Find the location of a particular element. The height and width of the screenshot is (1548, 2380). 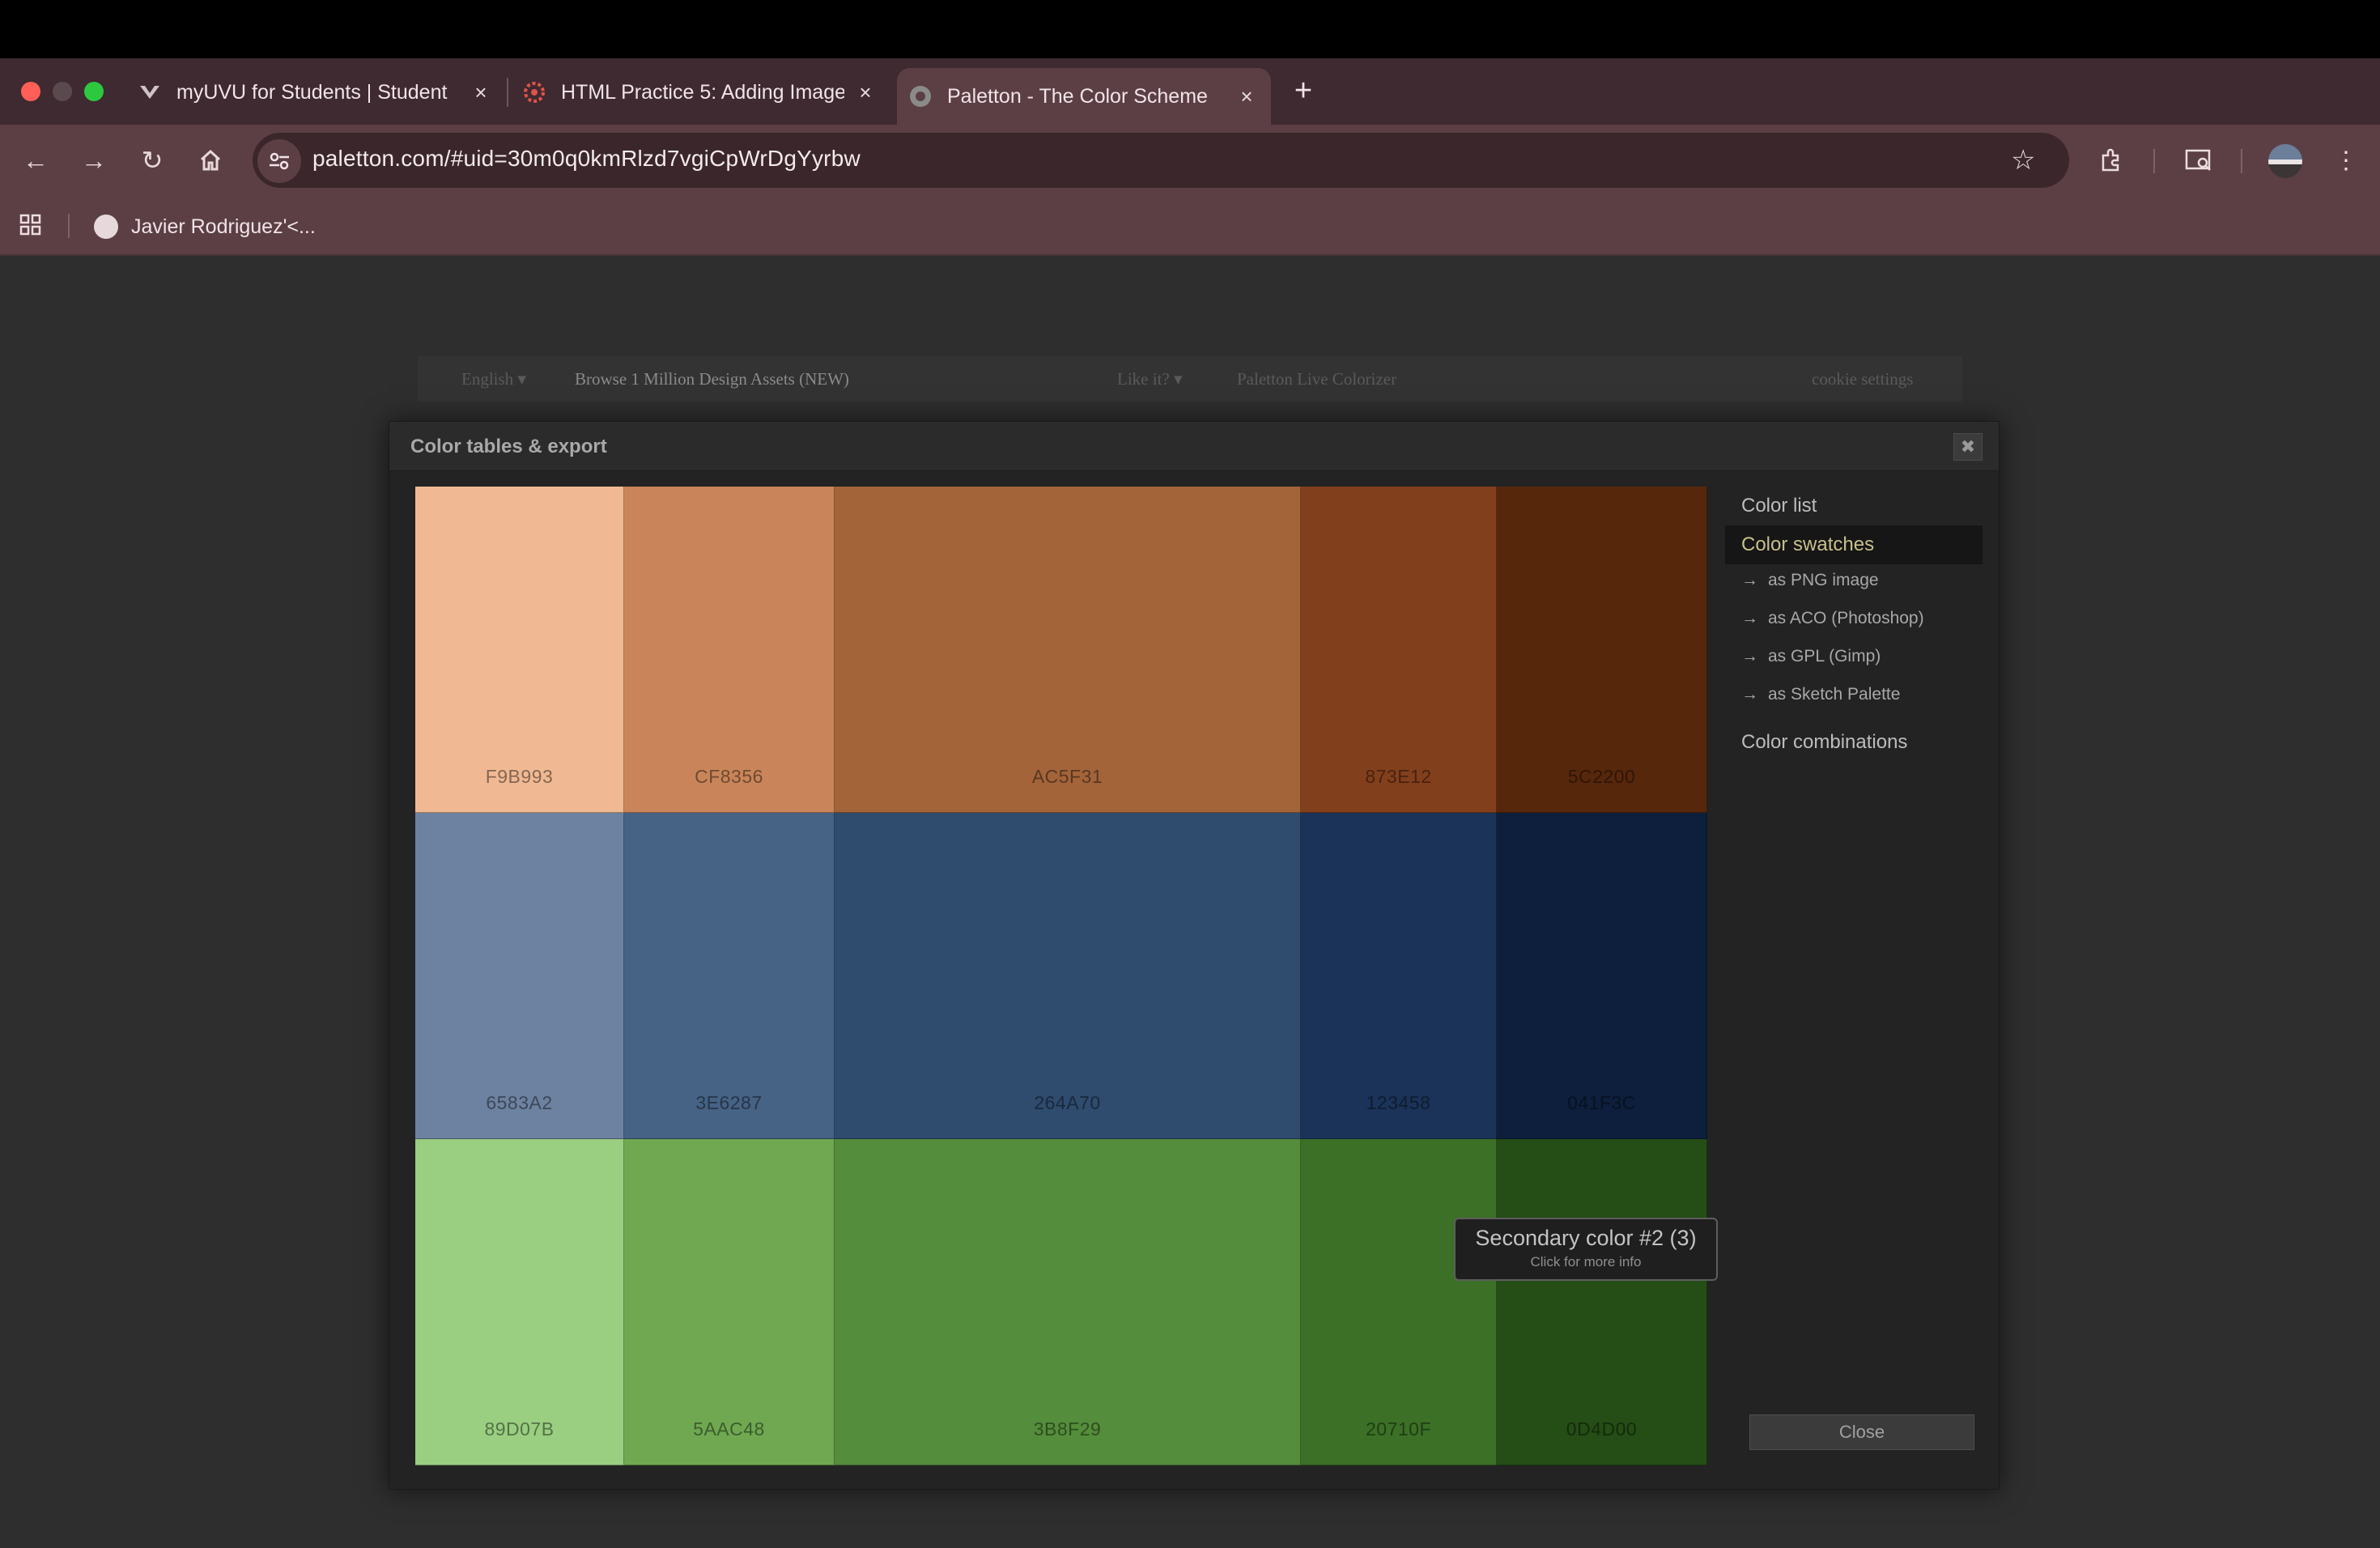

swatch-hex-label: 6583A2 is located at coordinates (519, 1102).